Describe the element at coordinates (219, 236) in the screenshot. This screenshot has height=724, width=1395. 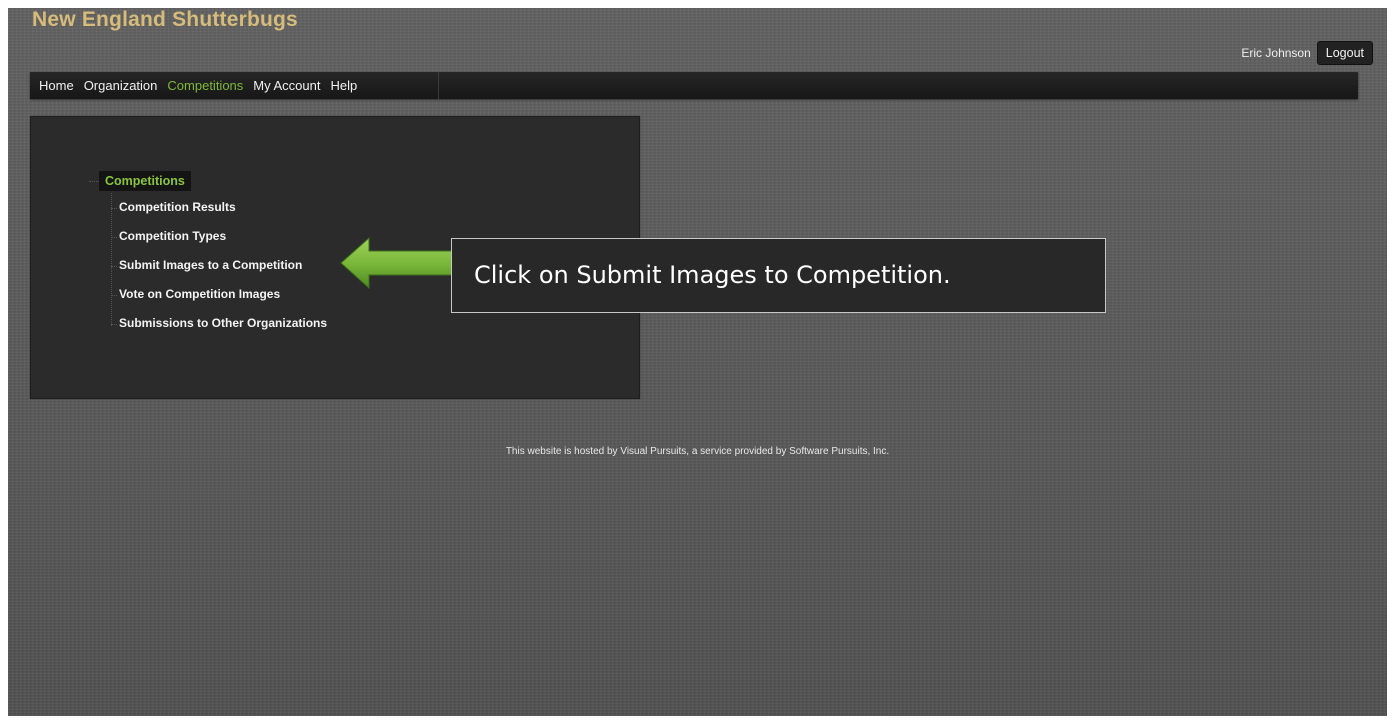
I see `tree-item-competition-types: Competition Types` at that location.